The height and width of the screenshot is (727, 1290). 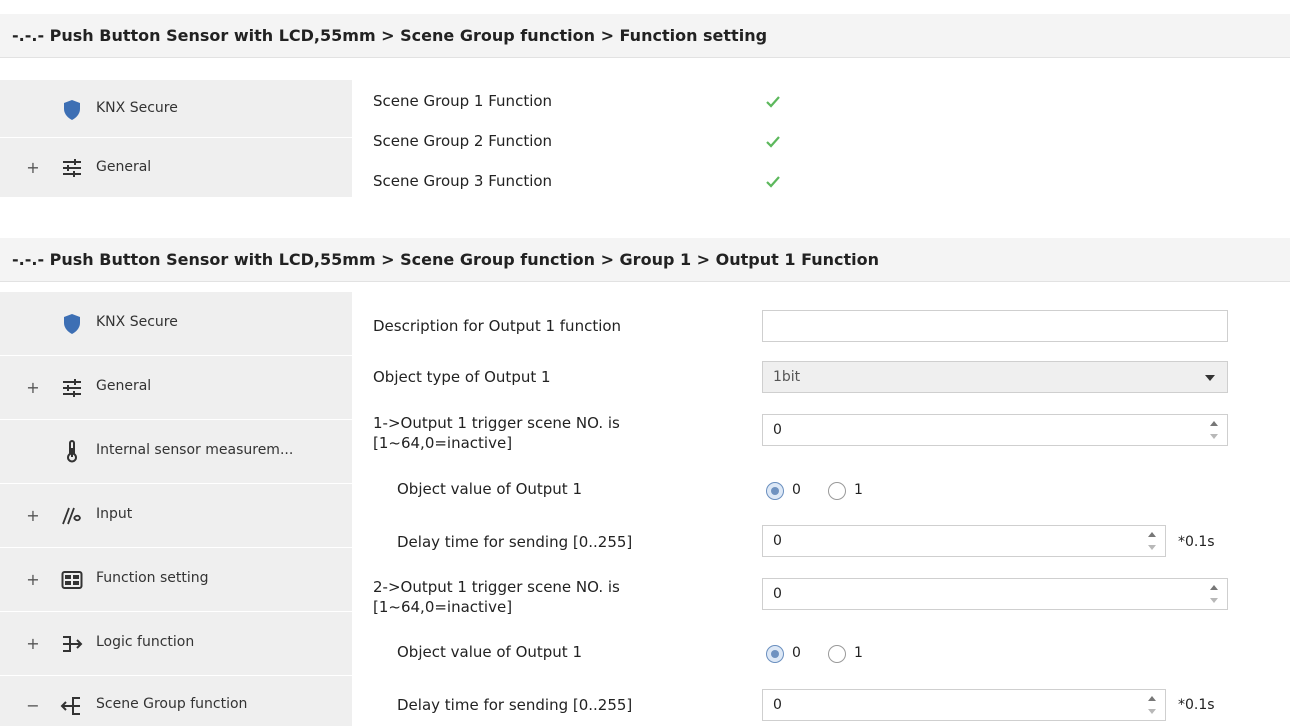 What do you see at coordinates (145, 642) in the screenshot?
I see `sidebar-item-label: Logic function` at bounding box center [145, 642].